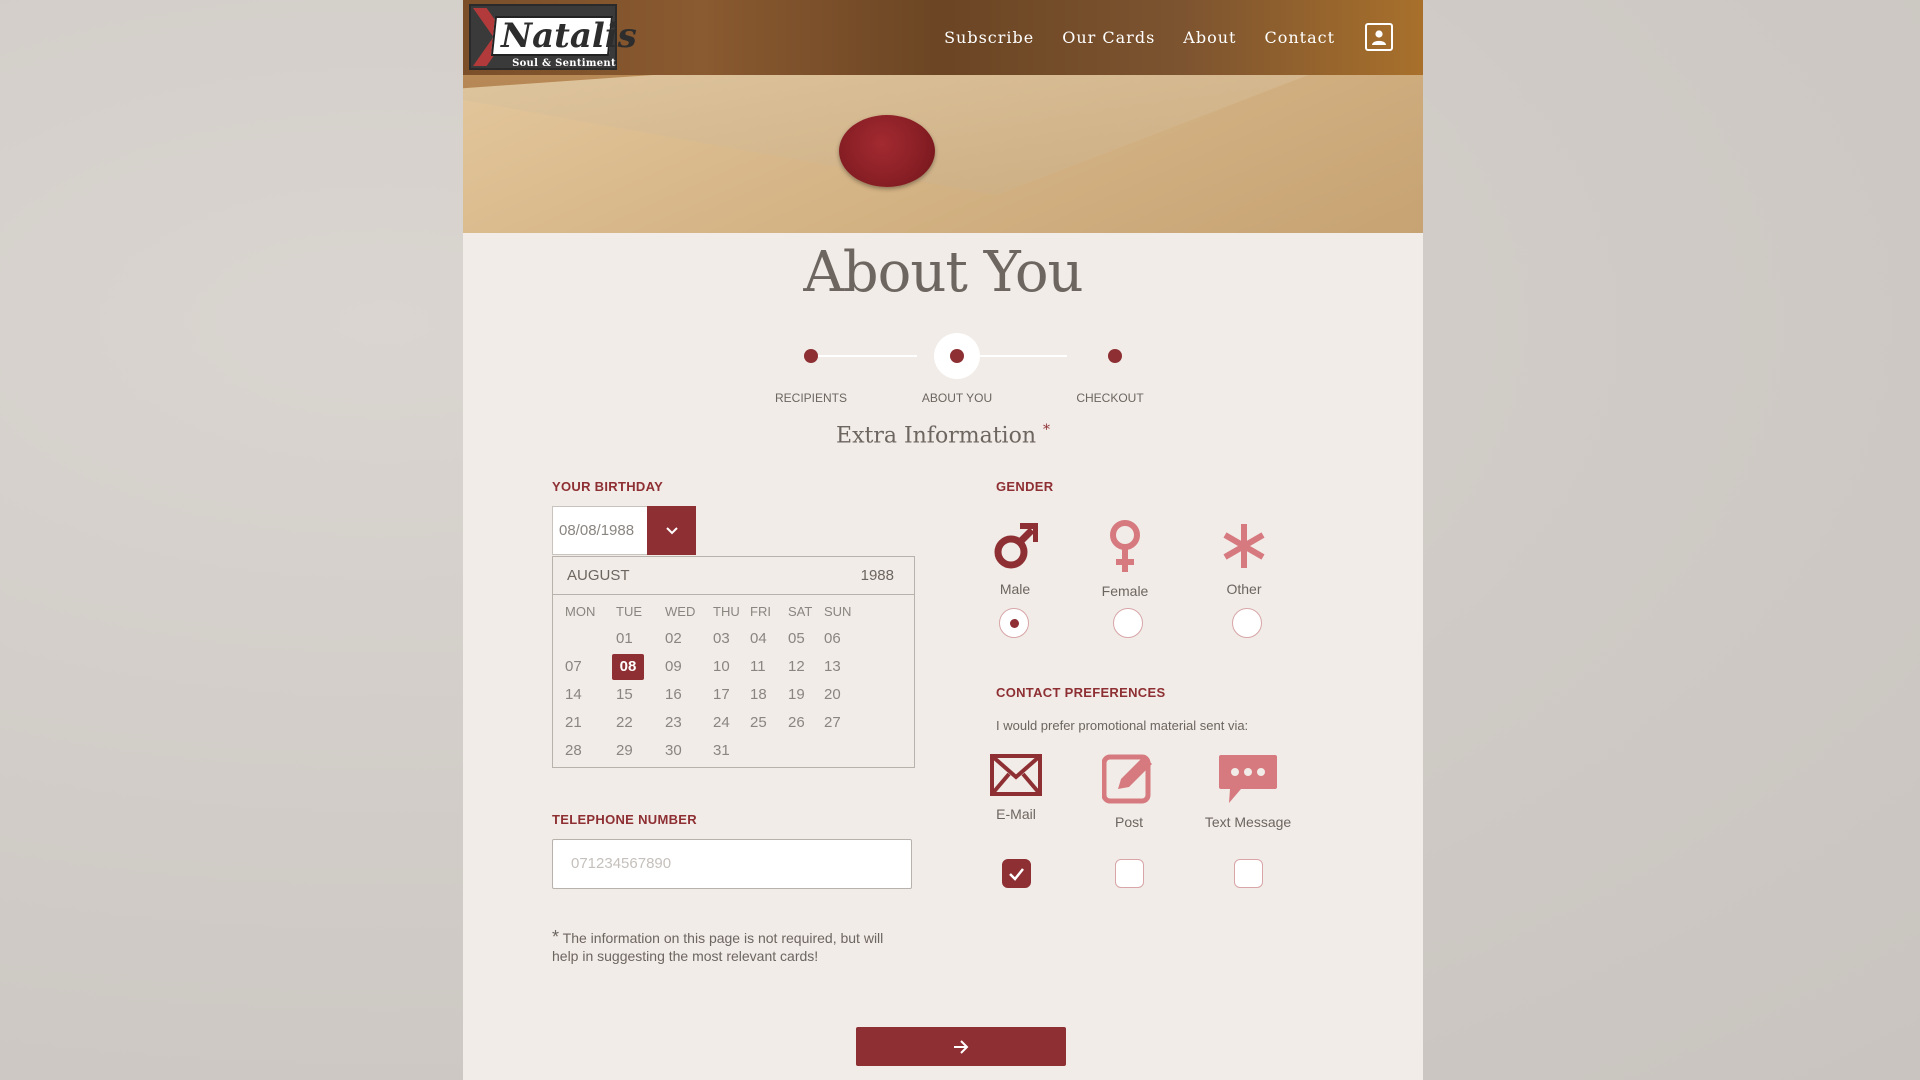  I want to click on contact-label-email: E-Mail, so click(1016, 814).